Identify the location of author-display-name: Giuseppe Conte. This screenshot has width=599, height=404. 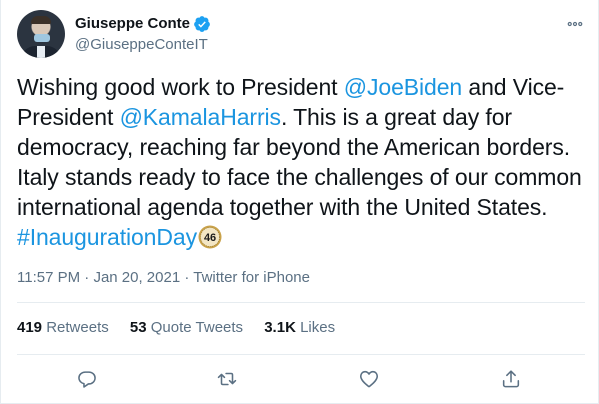
(143, 24).